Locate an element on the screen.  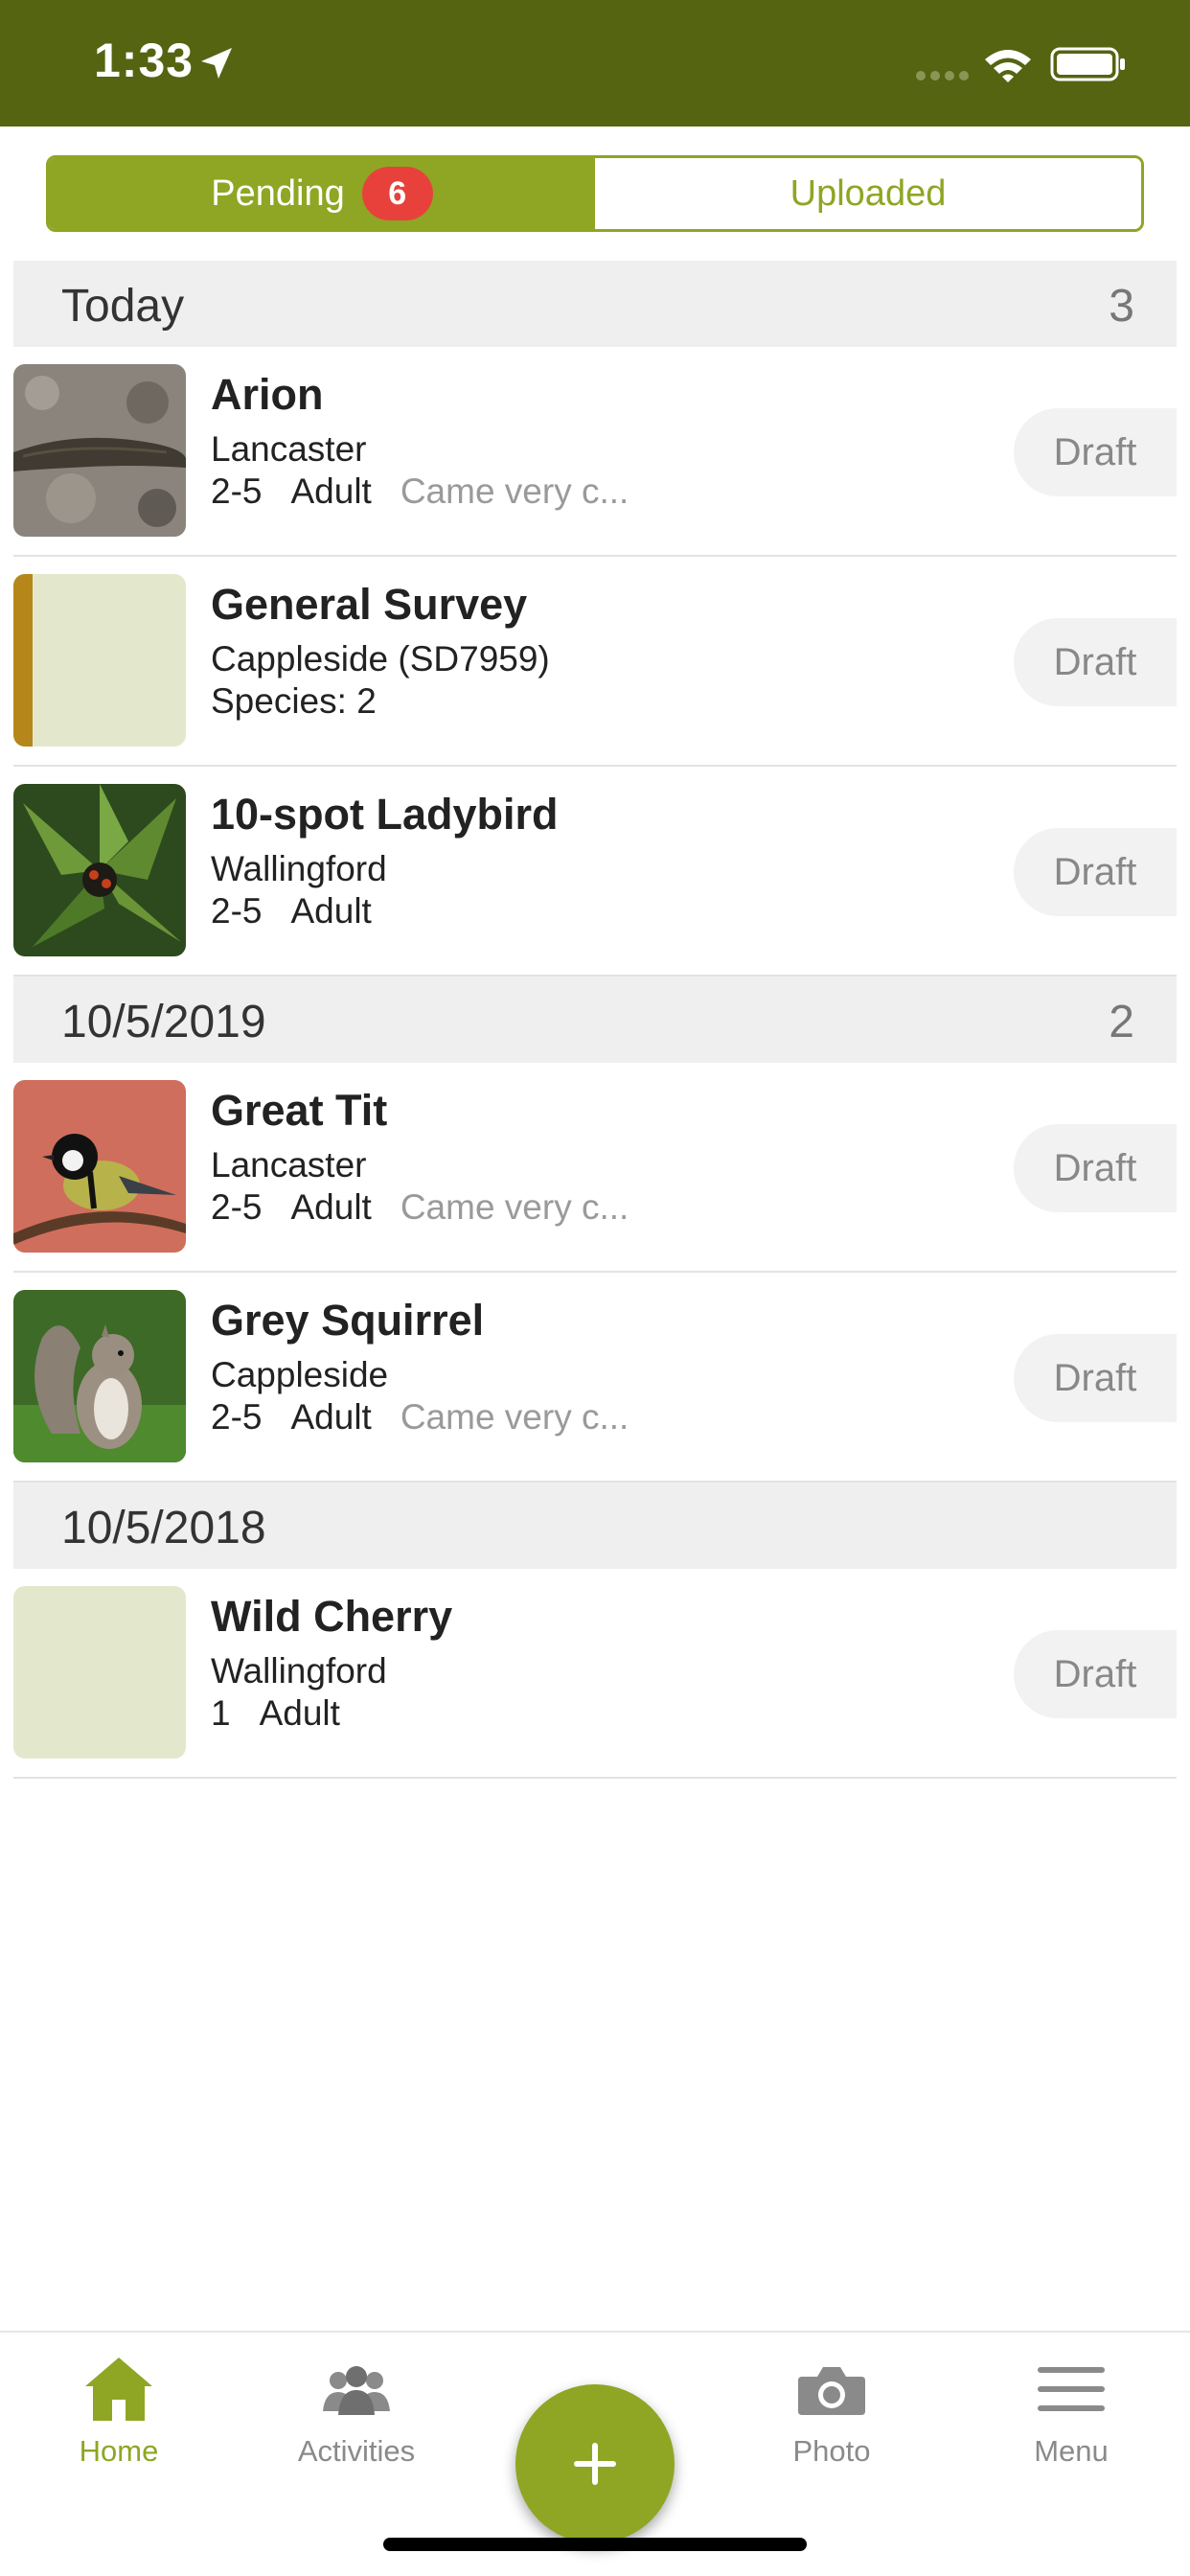
survey-placeholder-thumbnail is located at coordinates (99, 660).